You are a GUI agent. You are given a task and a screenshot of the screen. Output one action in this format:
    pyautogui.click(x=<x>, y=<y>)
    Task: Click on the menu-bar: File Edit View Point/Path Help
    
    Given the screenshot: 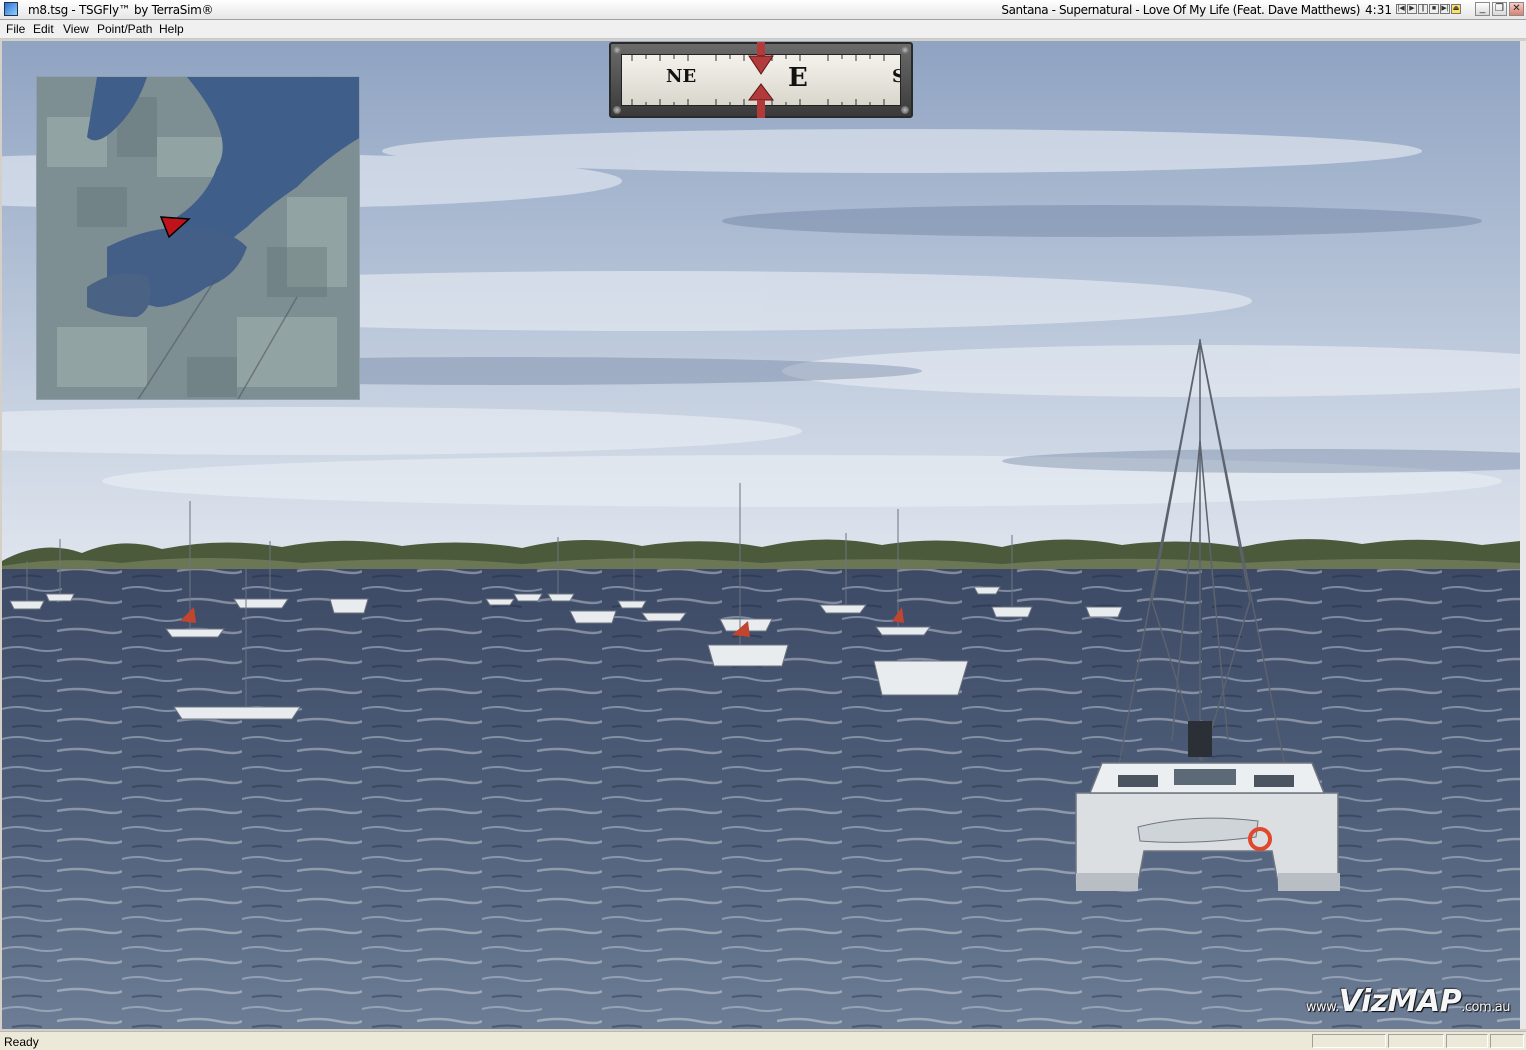 What is the action you would take?
    pyautogui.click(x=763, y=29)
    